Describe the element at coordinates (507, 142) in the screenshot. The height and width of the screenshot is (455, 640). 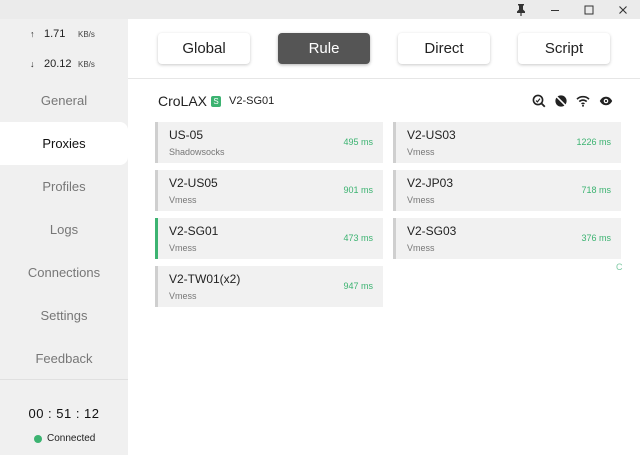
I see `proxy-card-v2-us03: V2-US03 Vmess 1226 ms` at that location.